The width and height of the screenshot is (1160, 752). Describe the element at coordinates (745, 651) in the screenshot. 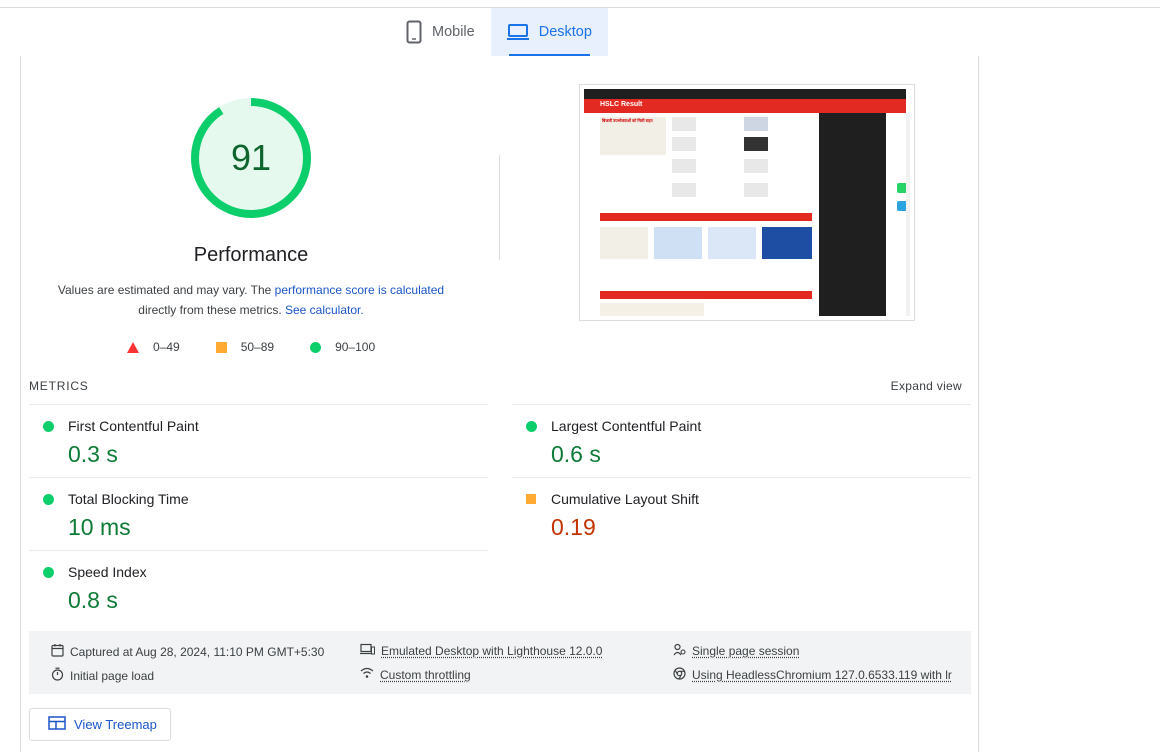

I see `session-text: Single page session` at that location.